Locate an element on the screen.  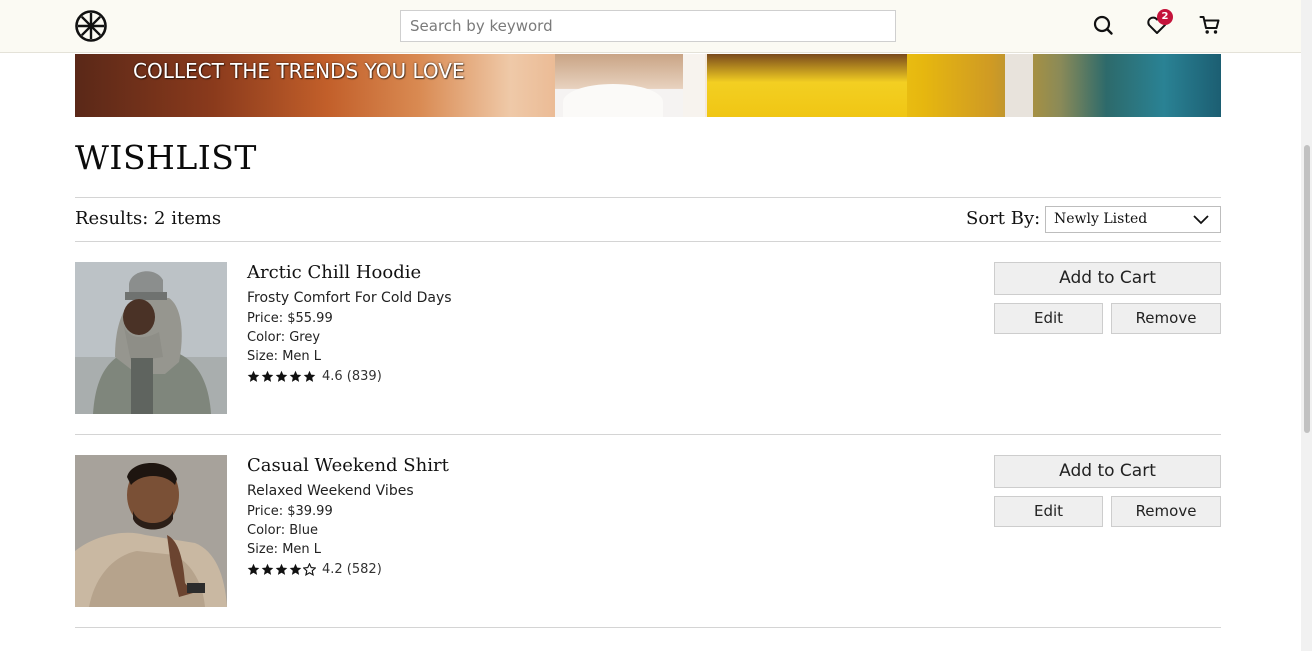
product-rating: 4.6 (839) is located at coordinates (314, 376).